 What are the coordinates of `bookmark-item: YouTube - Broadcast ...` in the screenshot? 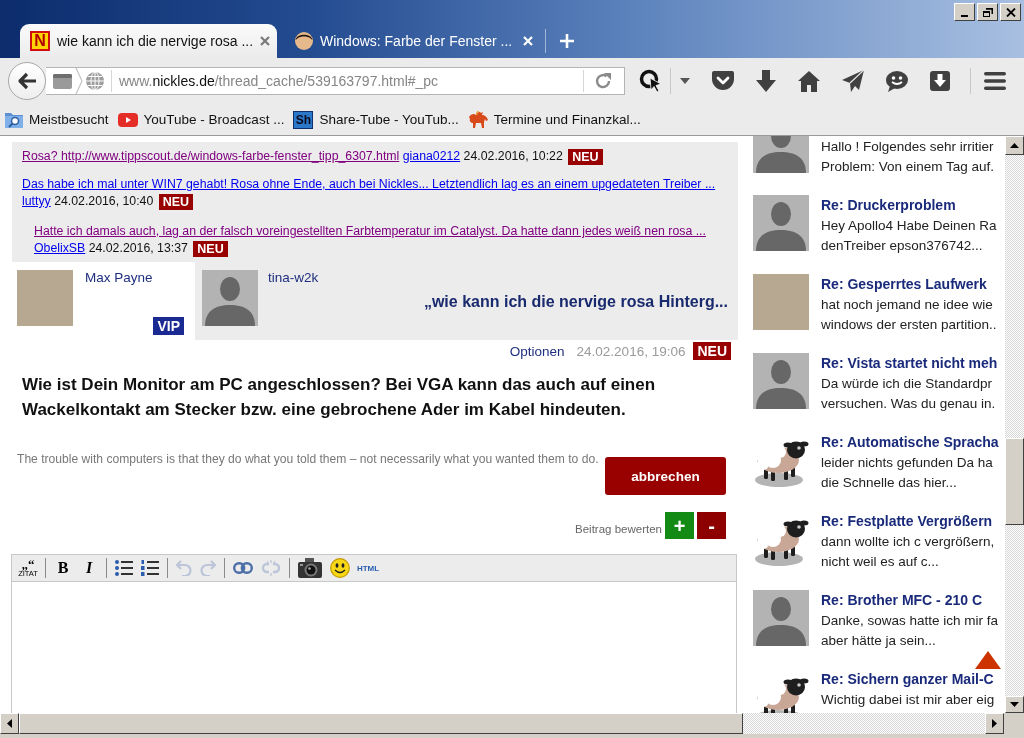 It's located at (201, 119).